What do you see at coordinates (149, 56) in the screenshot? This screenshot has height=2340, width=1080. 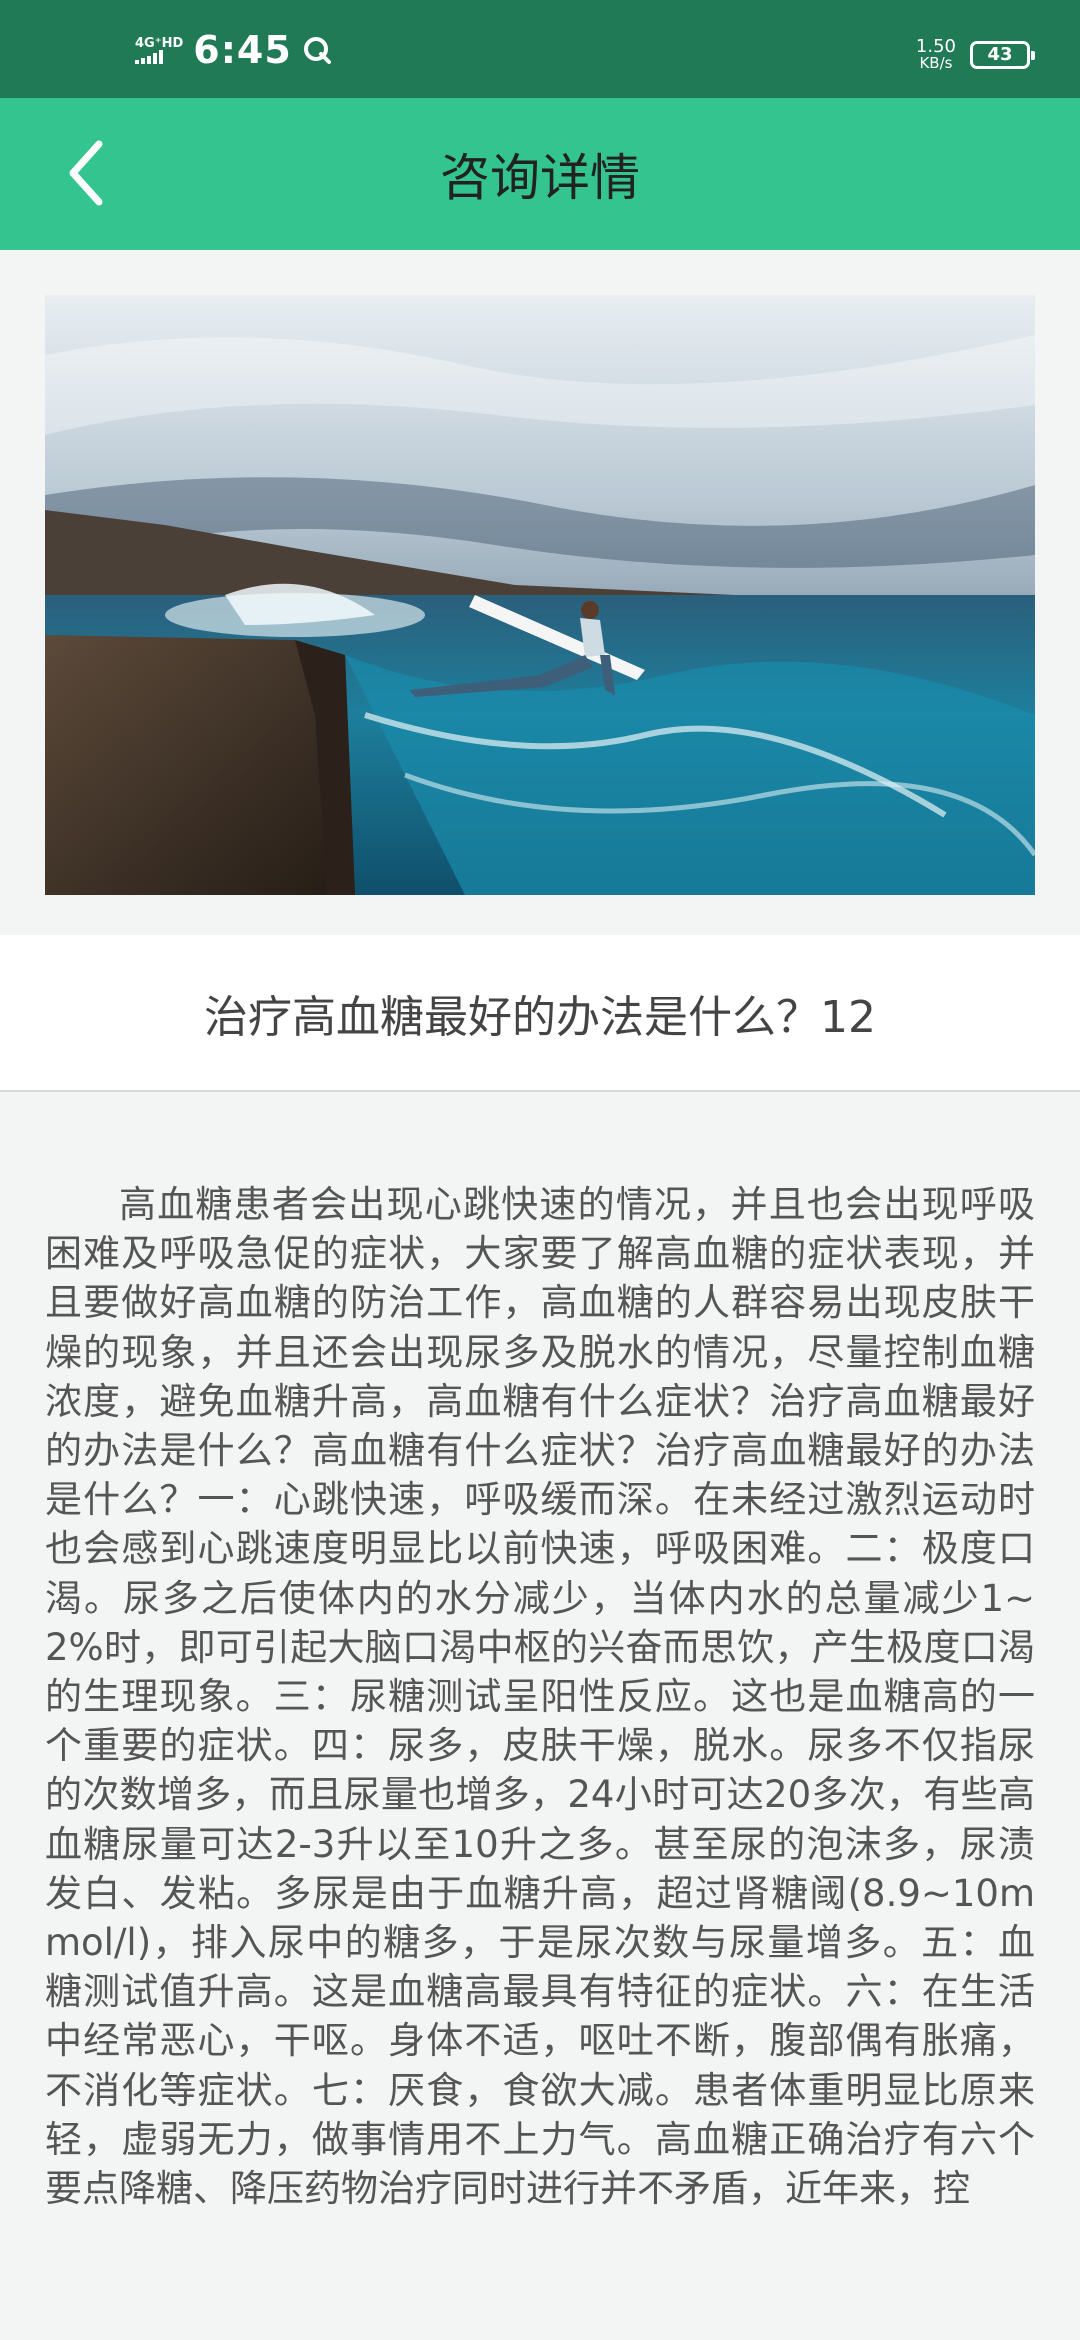 I see `signal-icon` at bounding box center [149, 56].